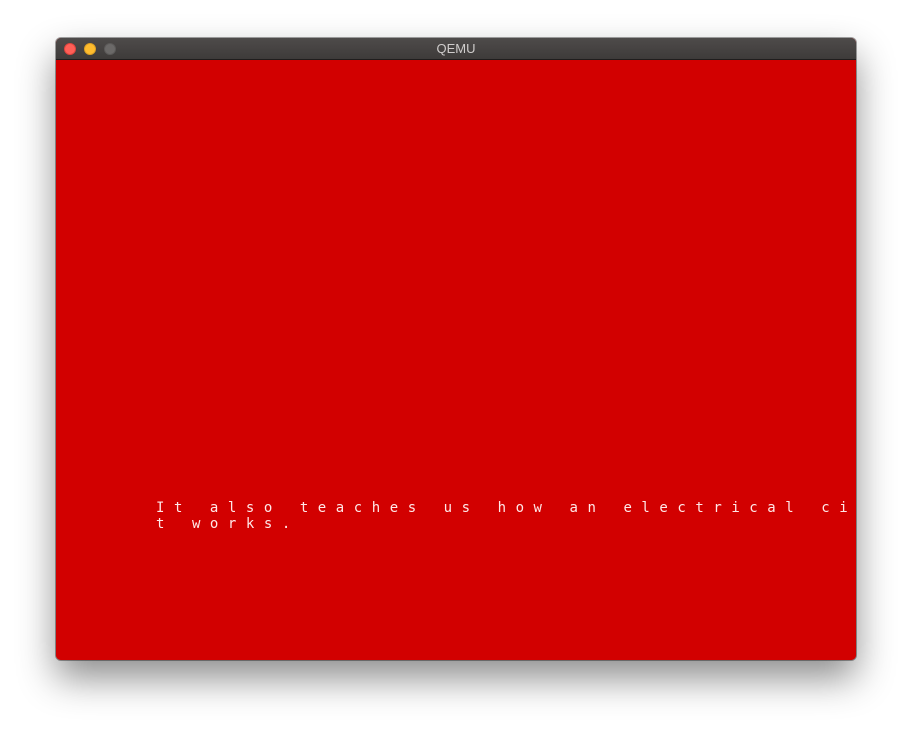  I want to click on window-titlebar: QEMU, so click(456, 49).